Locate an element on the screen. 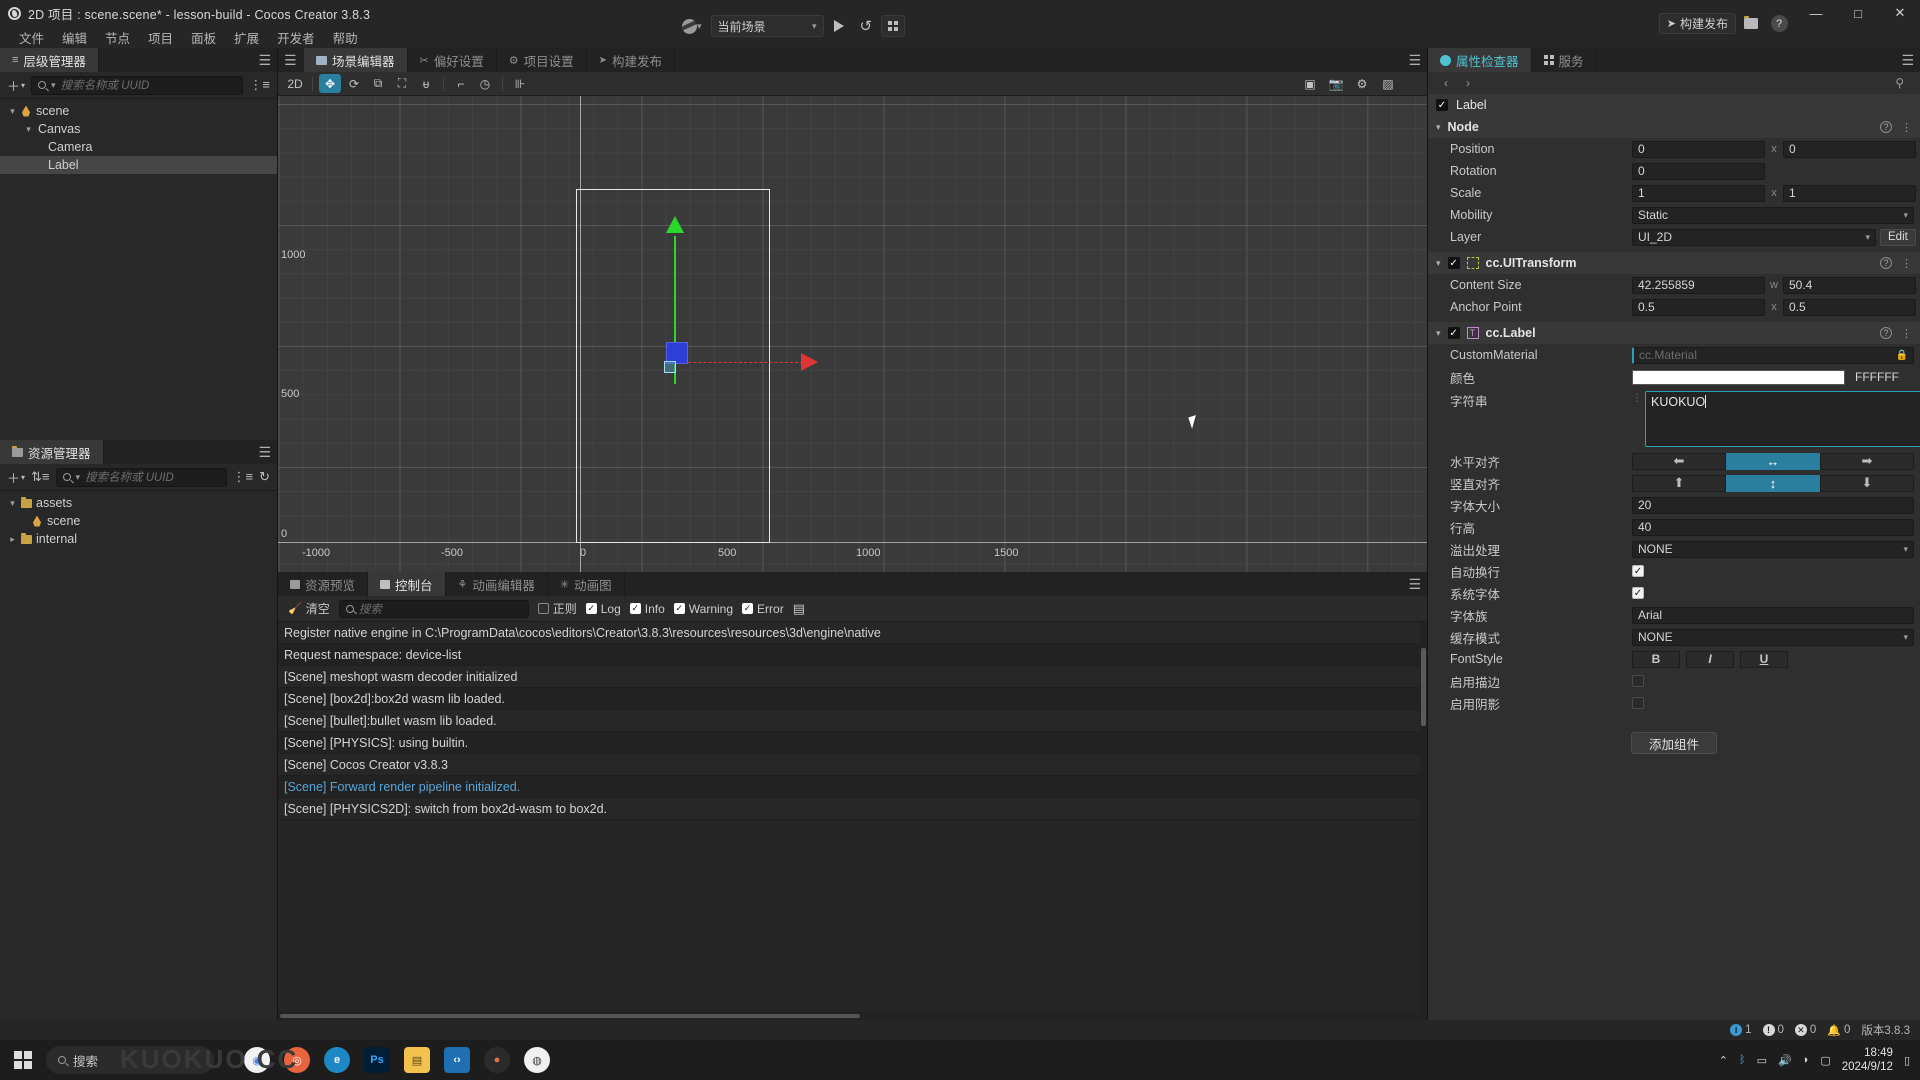  help-icon: ? is located at coordinates (1886, 263).